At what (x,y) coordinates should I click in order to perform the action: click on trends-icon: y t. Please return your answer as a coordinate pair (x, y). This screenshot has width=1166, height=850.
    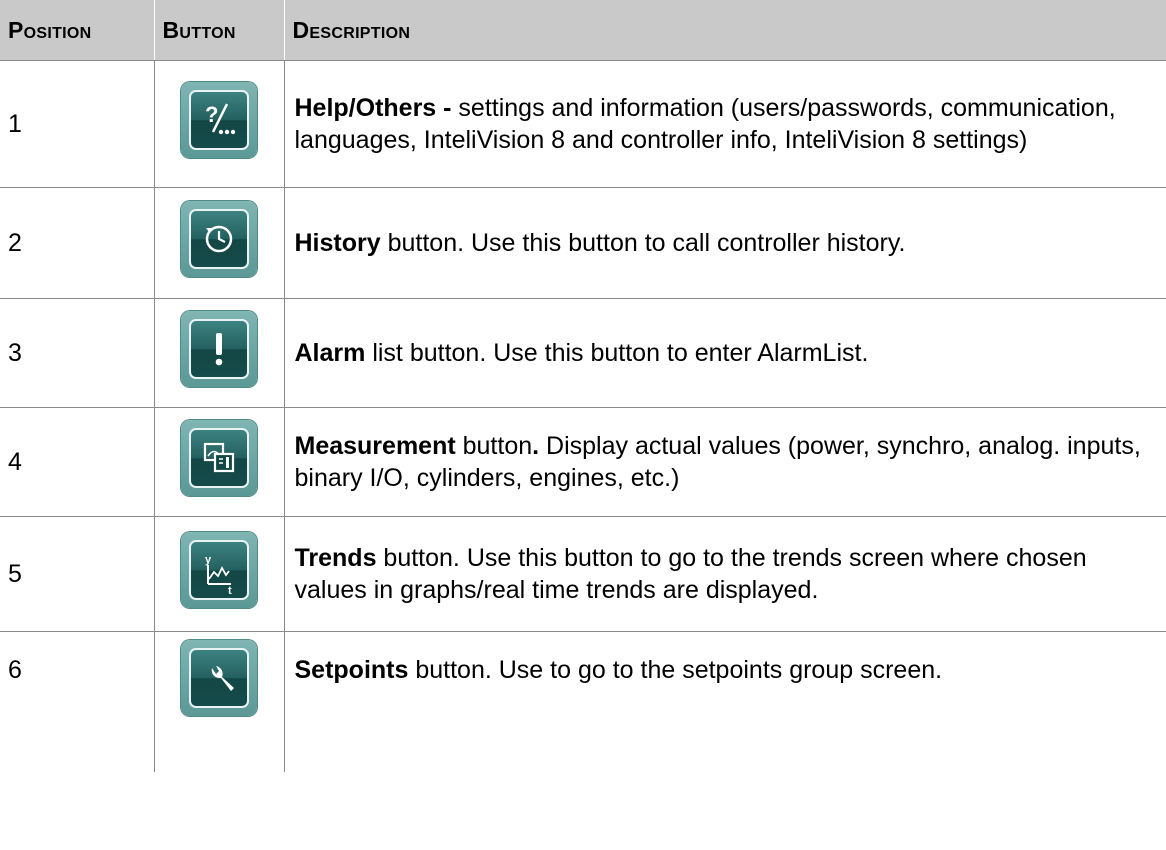
    Looking at the image, I should click on (218, 575).